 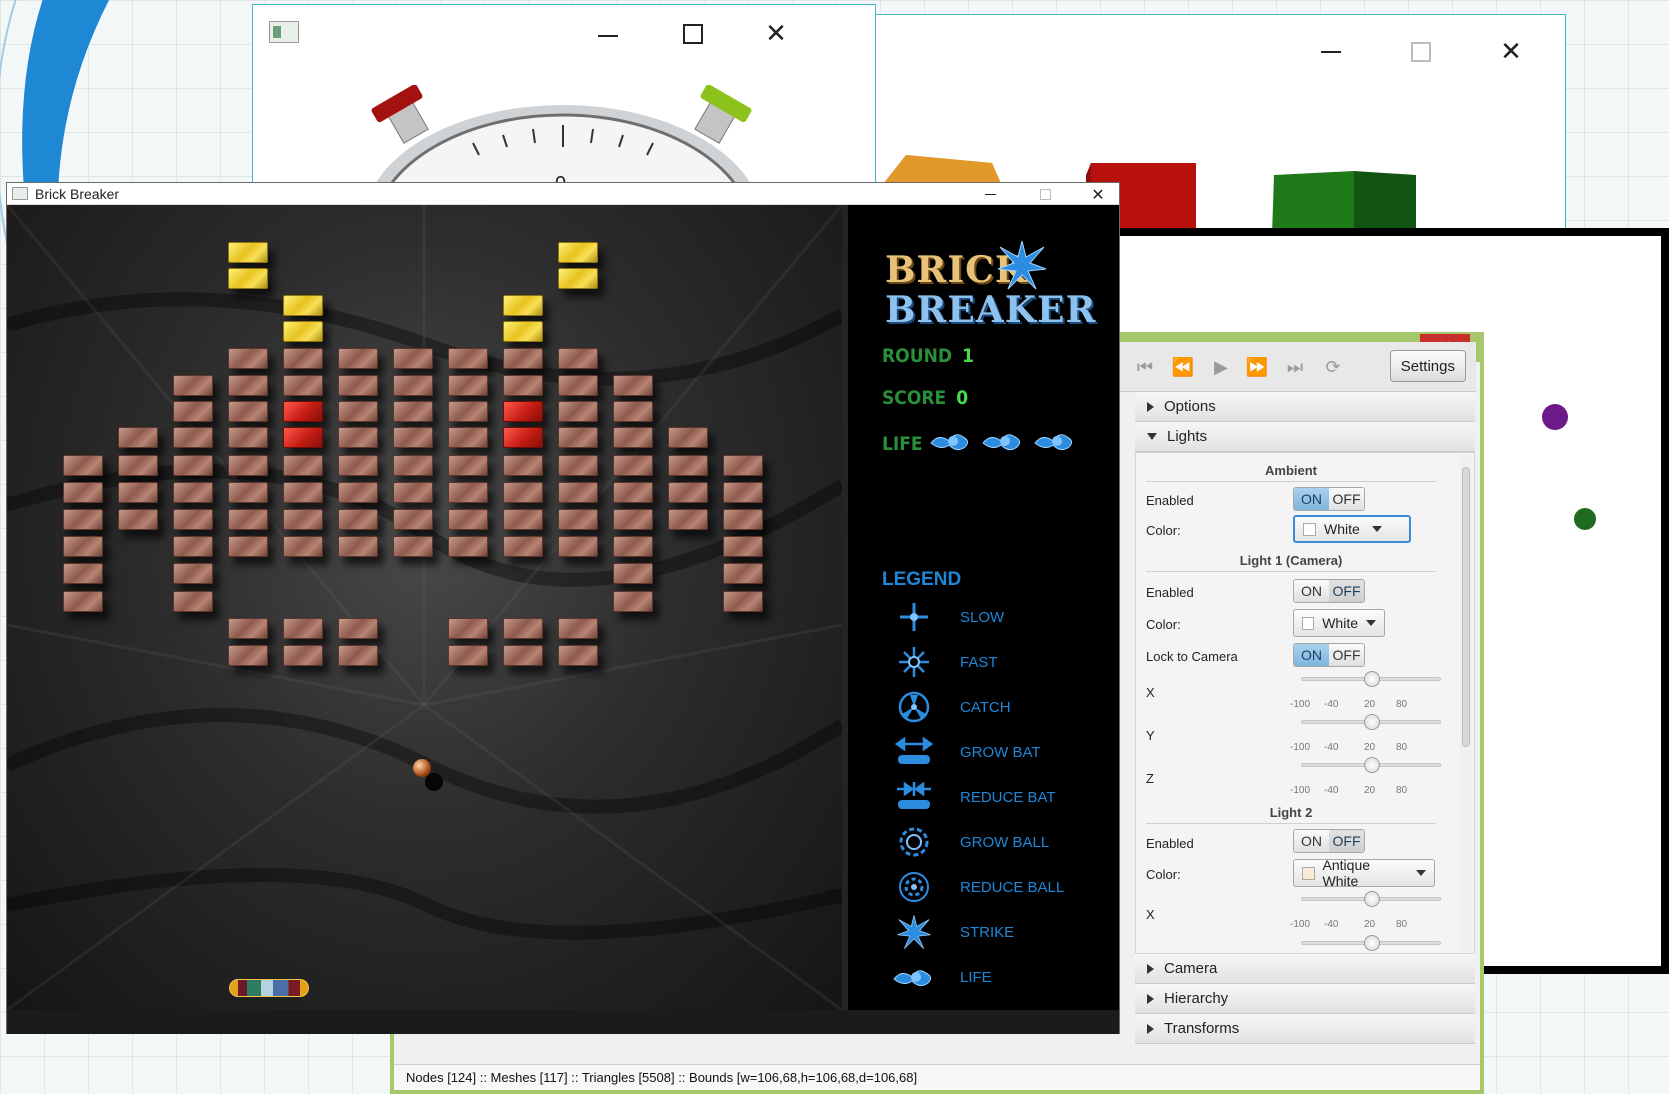 I want to click on light2-y-slider, so click(x=1371, y=943).